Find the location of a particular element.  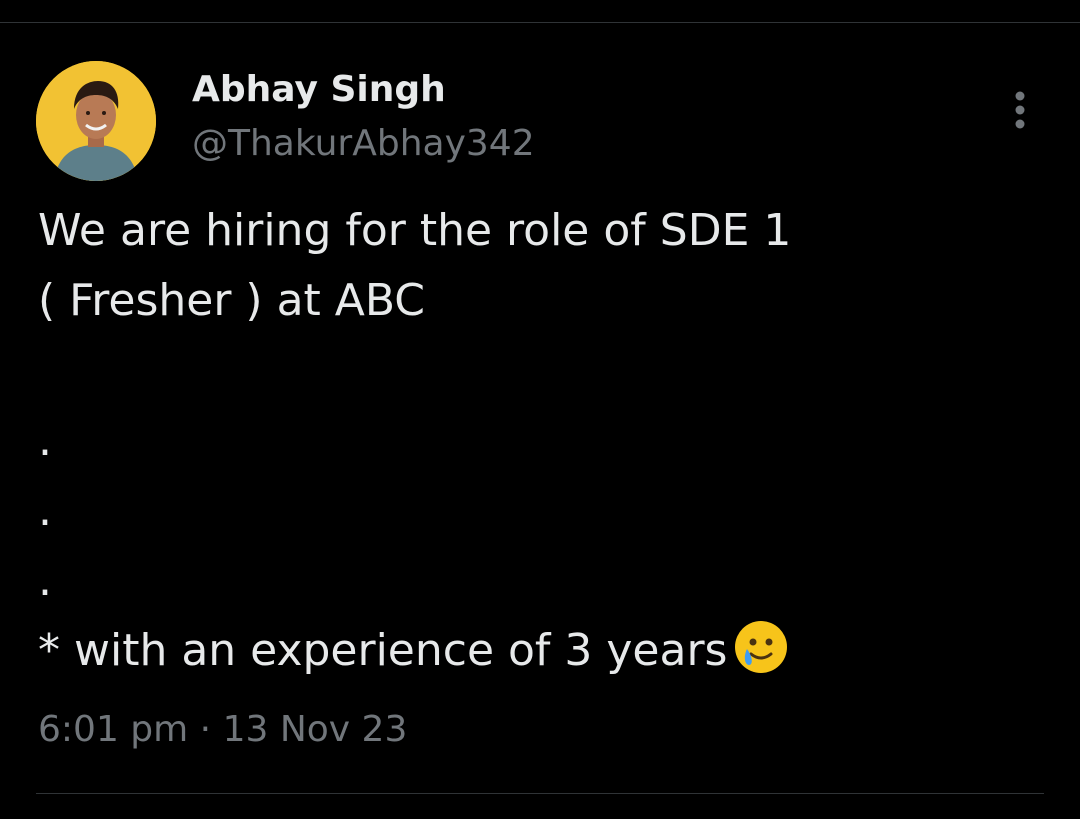

tweet-timestamp: 6:01 pm · 13 Nov 23 is located at coordinates (222, 730).